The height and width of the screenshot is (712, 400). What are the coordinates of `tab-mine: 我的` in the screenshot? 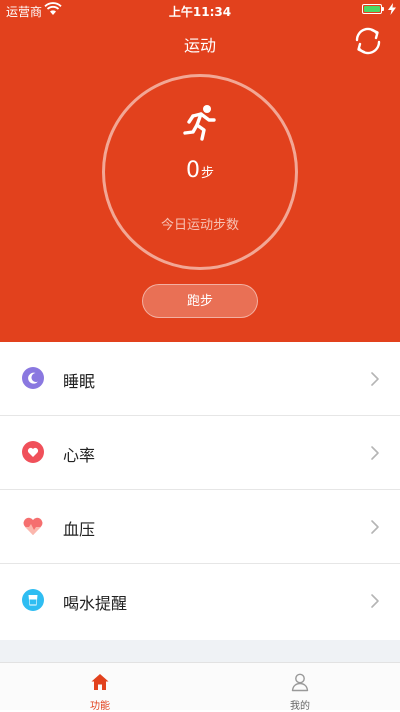 It's located at (300, 687).